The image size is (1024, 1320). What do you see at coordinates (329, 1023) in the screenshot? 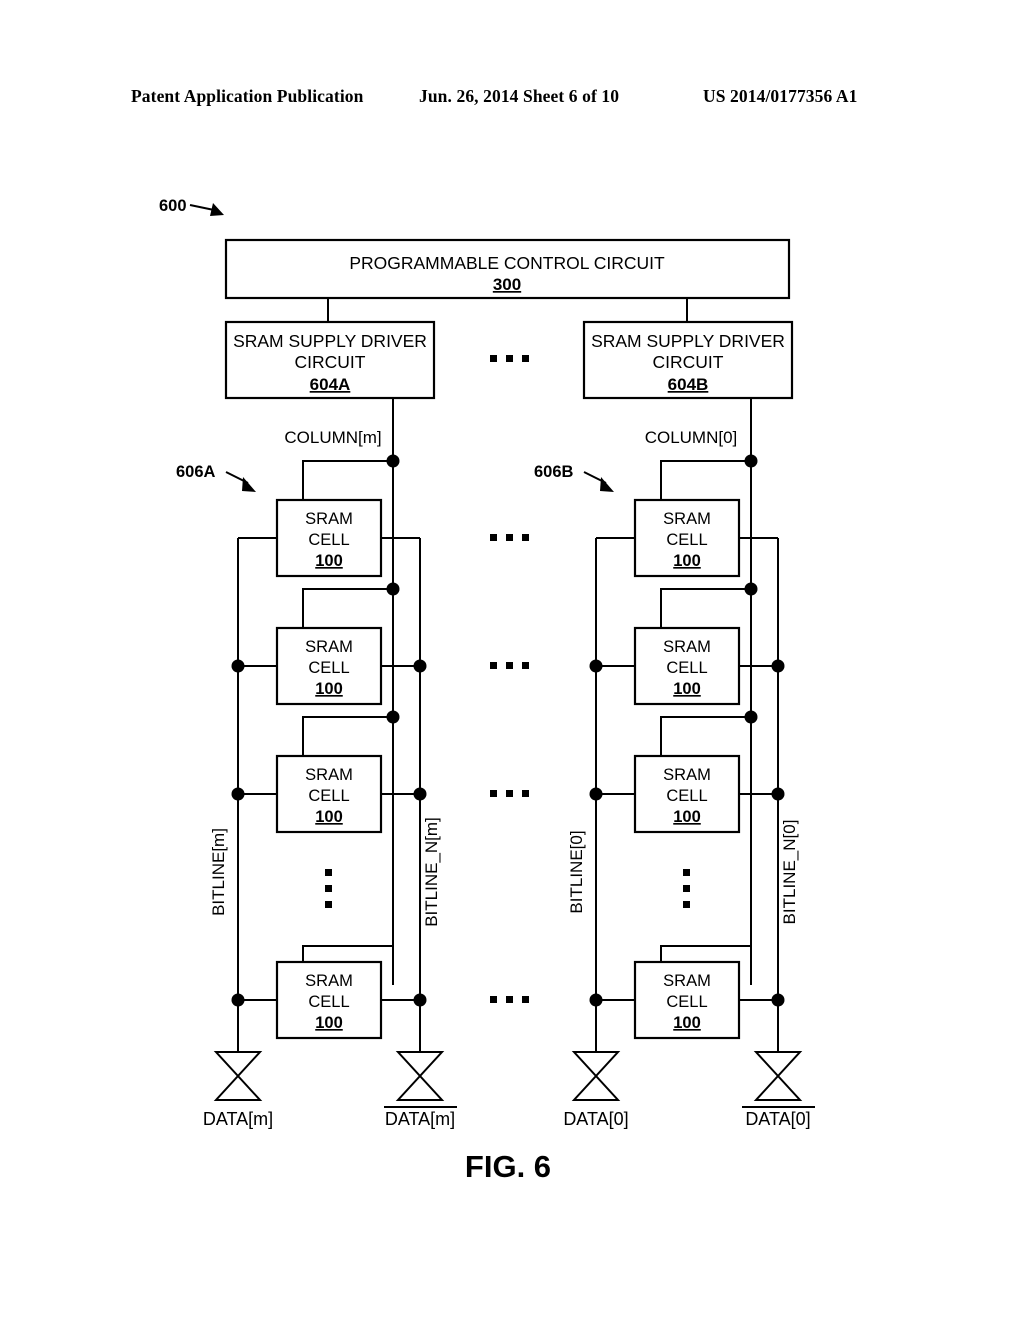
I see `sram-cell-606a-4-ref: 100` at bounding box center [329, 1023].